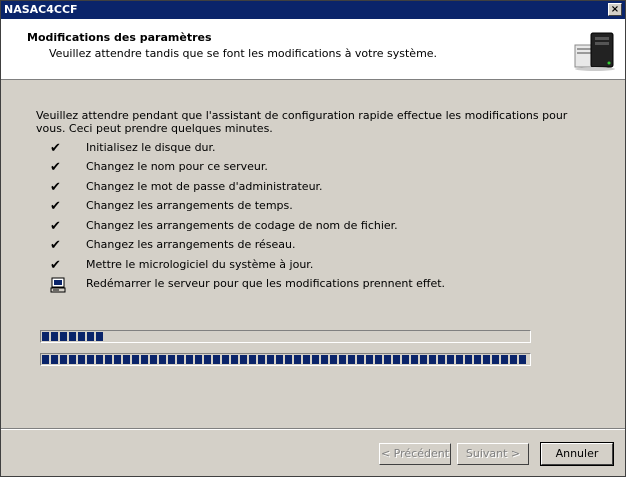 The image size is (626, 477). I want to click on computer-icon, so click(58, 285).